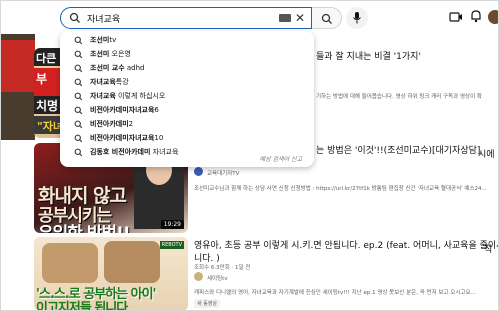 This screenshot has height=311, width=499. I want to click on suggestion-rest: 특강, so click(122, 82).